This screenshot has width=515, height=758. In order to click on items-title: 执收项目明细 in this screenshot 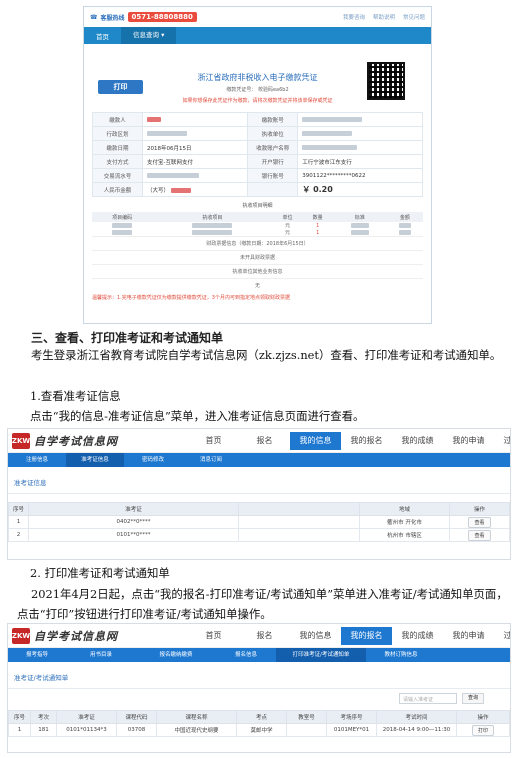, I will do `click(257, 206)`.